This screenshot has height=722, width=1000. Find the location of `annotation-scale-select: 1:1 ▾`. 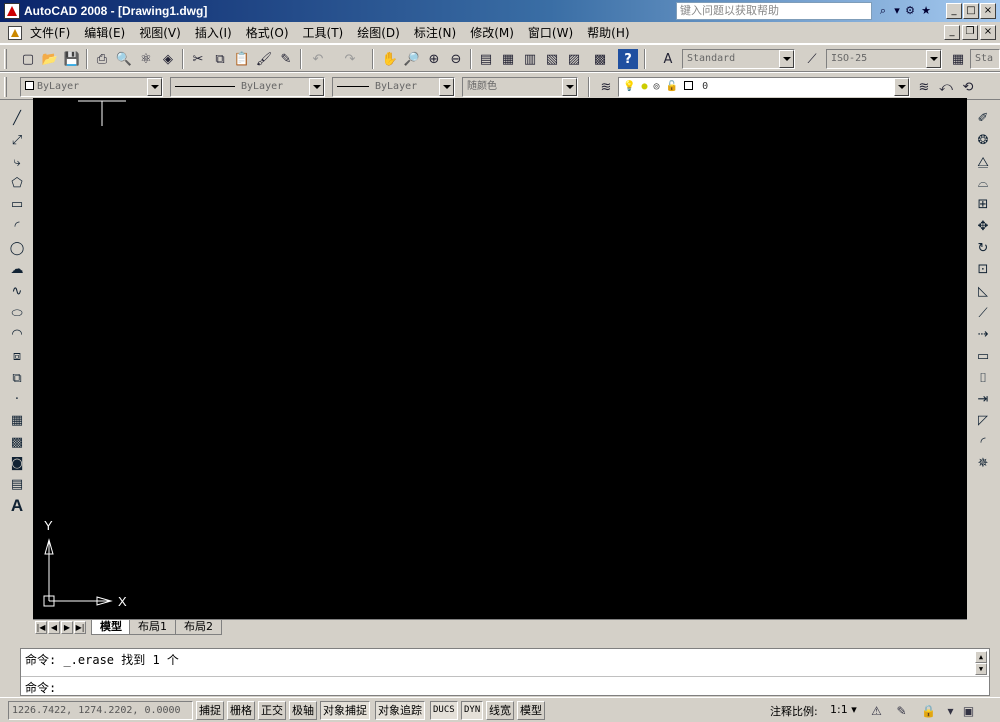

annotation-scale-select: 1:1 ▾ is located at coordinates (843, 709).